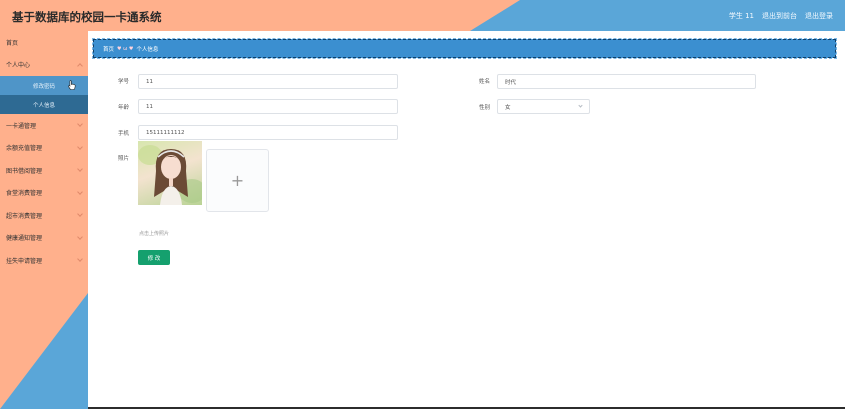  I want to click on sidebar-blue-triangle, so click(44, 351).